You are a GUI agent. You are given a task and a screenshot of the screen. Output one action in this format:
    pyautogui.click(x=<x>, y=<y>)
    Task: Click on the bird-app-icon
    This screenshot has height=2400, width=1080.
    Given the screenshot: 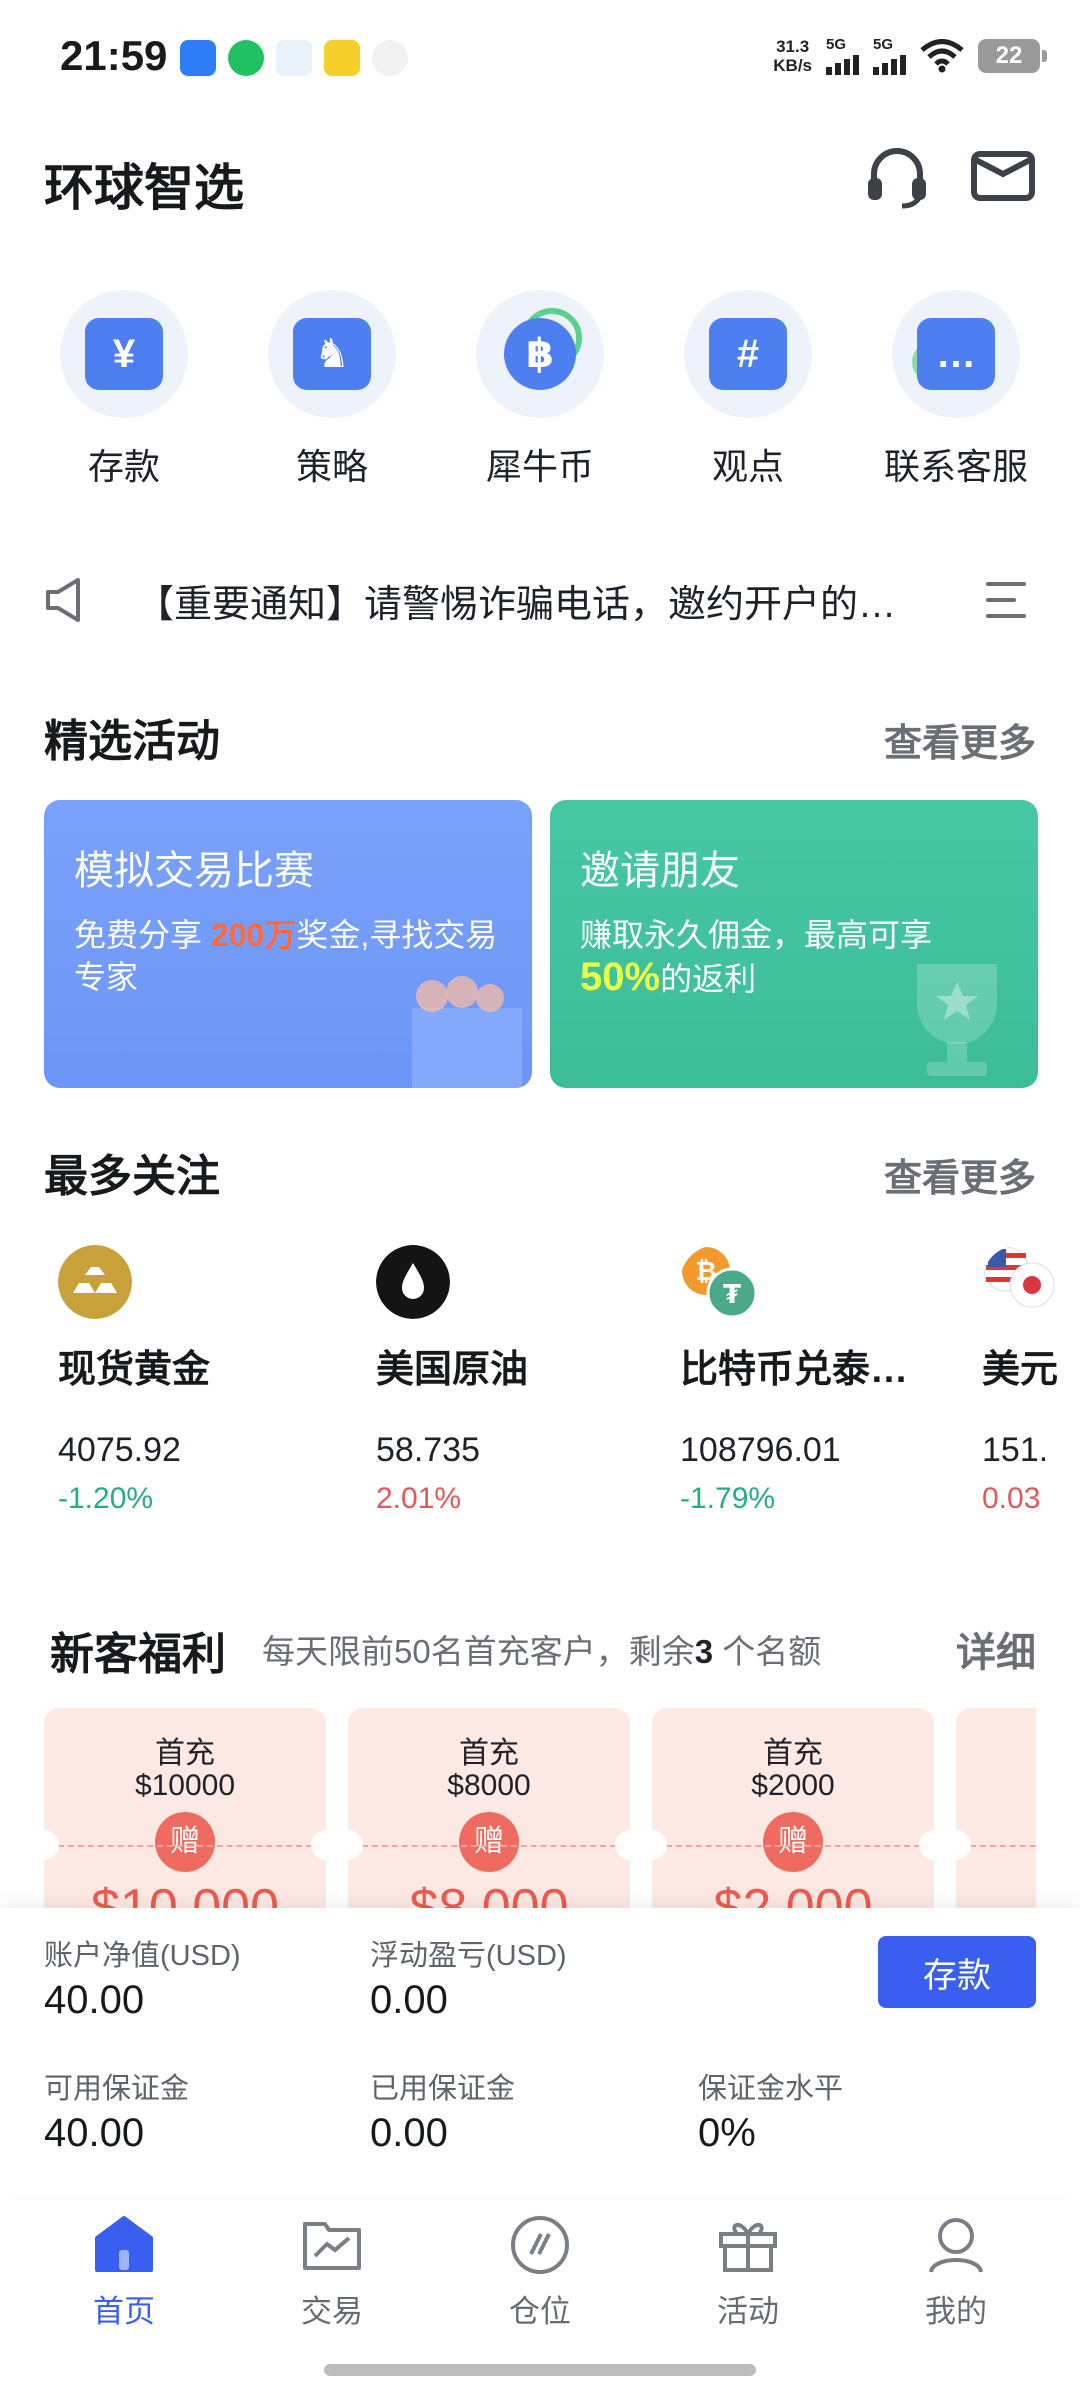 What is the action you would take?
    pyautogui.click(x=294, y=58)
    